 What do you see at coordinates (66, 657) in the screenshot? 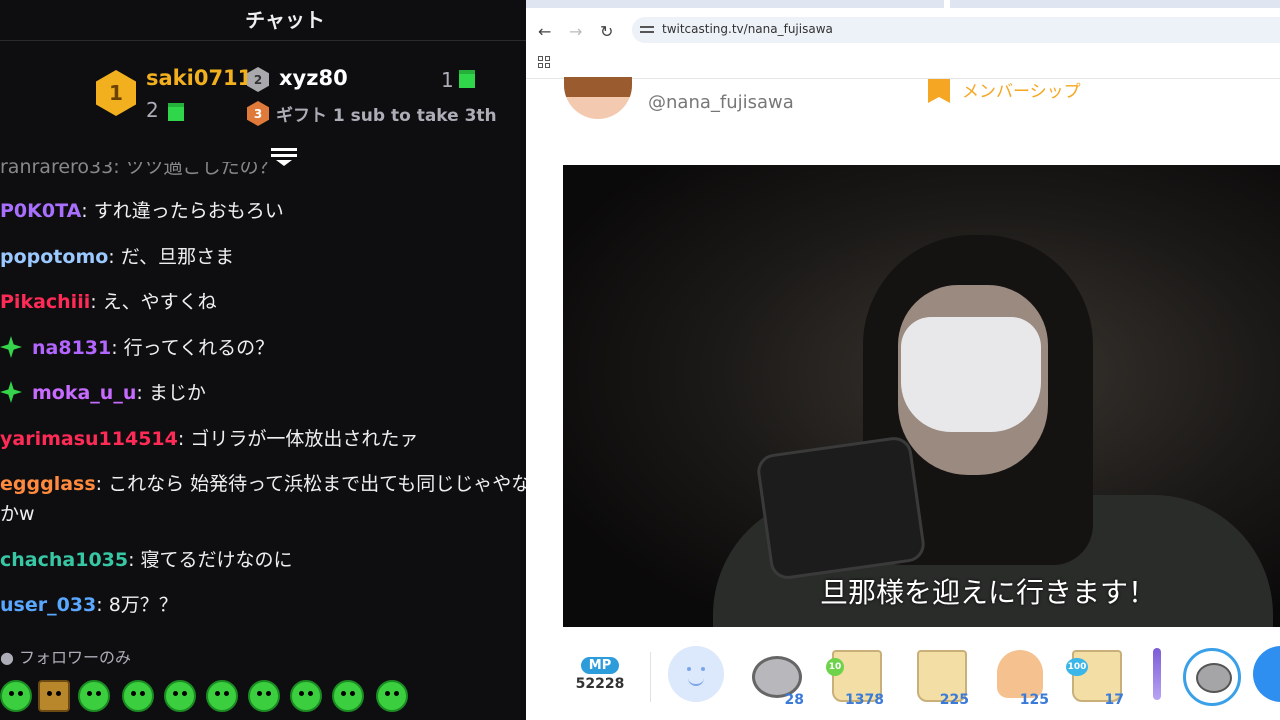
I see `followers-only-label: ● フォロワーのみ` at bounding box center [66, 657].